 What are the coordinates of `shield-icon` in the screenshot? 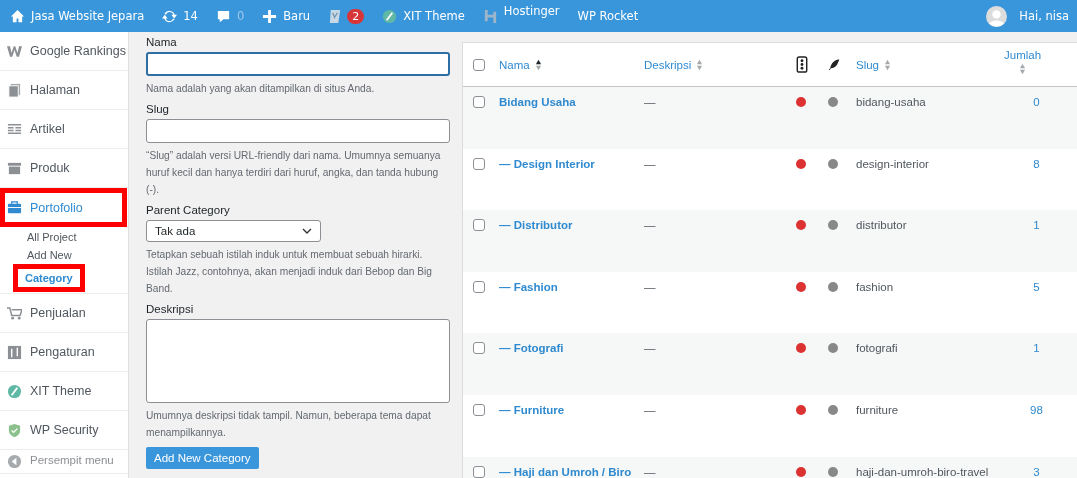 It's located at (14, 430).